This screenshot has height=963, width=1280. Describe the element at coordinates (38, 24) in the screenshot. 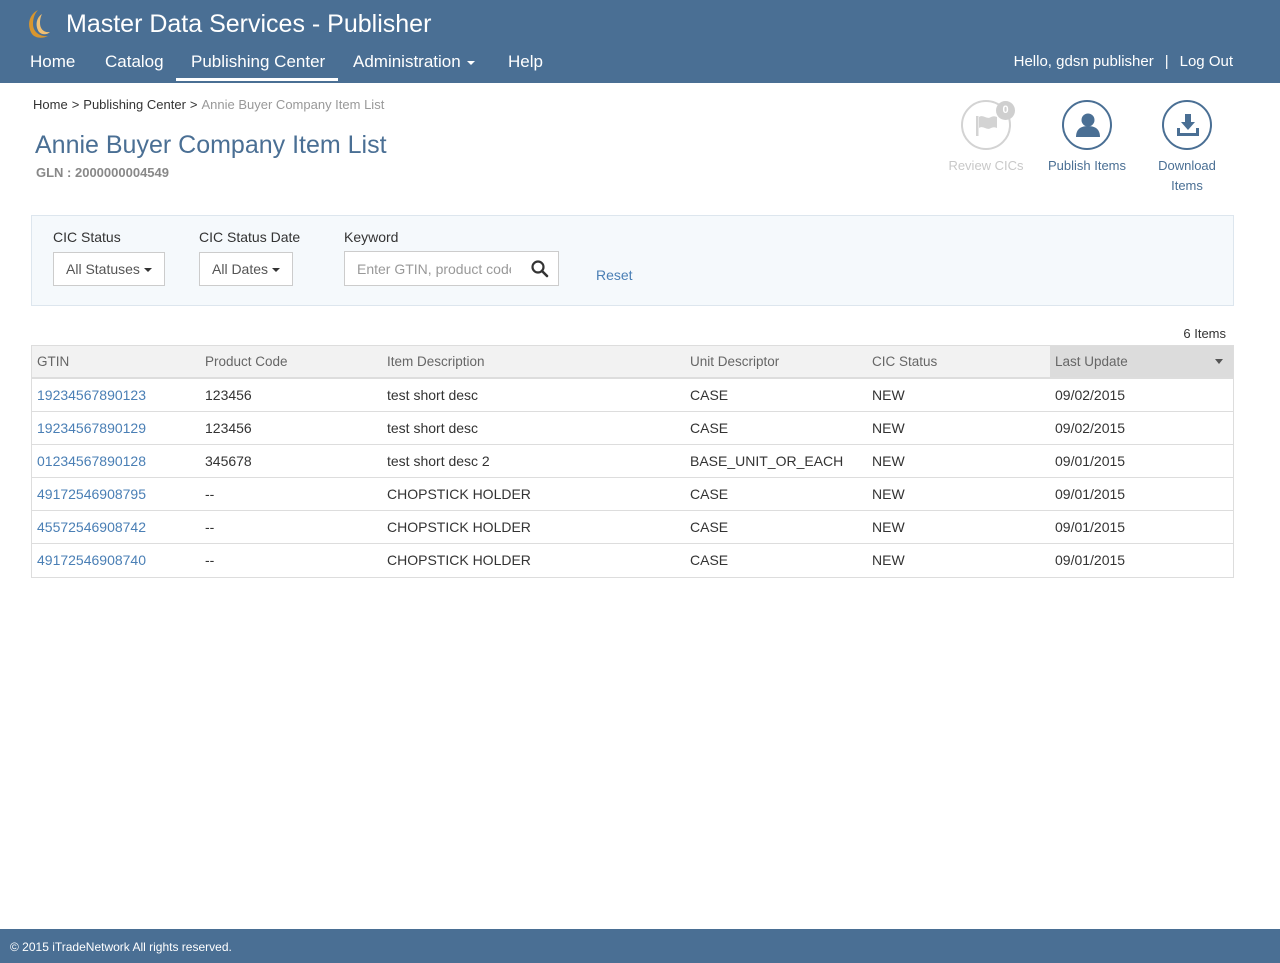

I see `swirl-logo-icon` at that location.